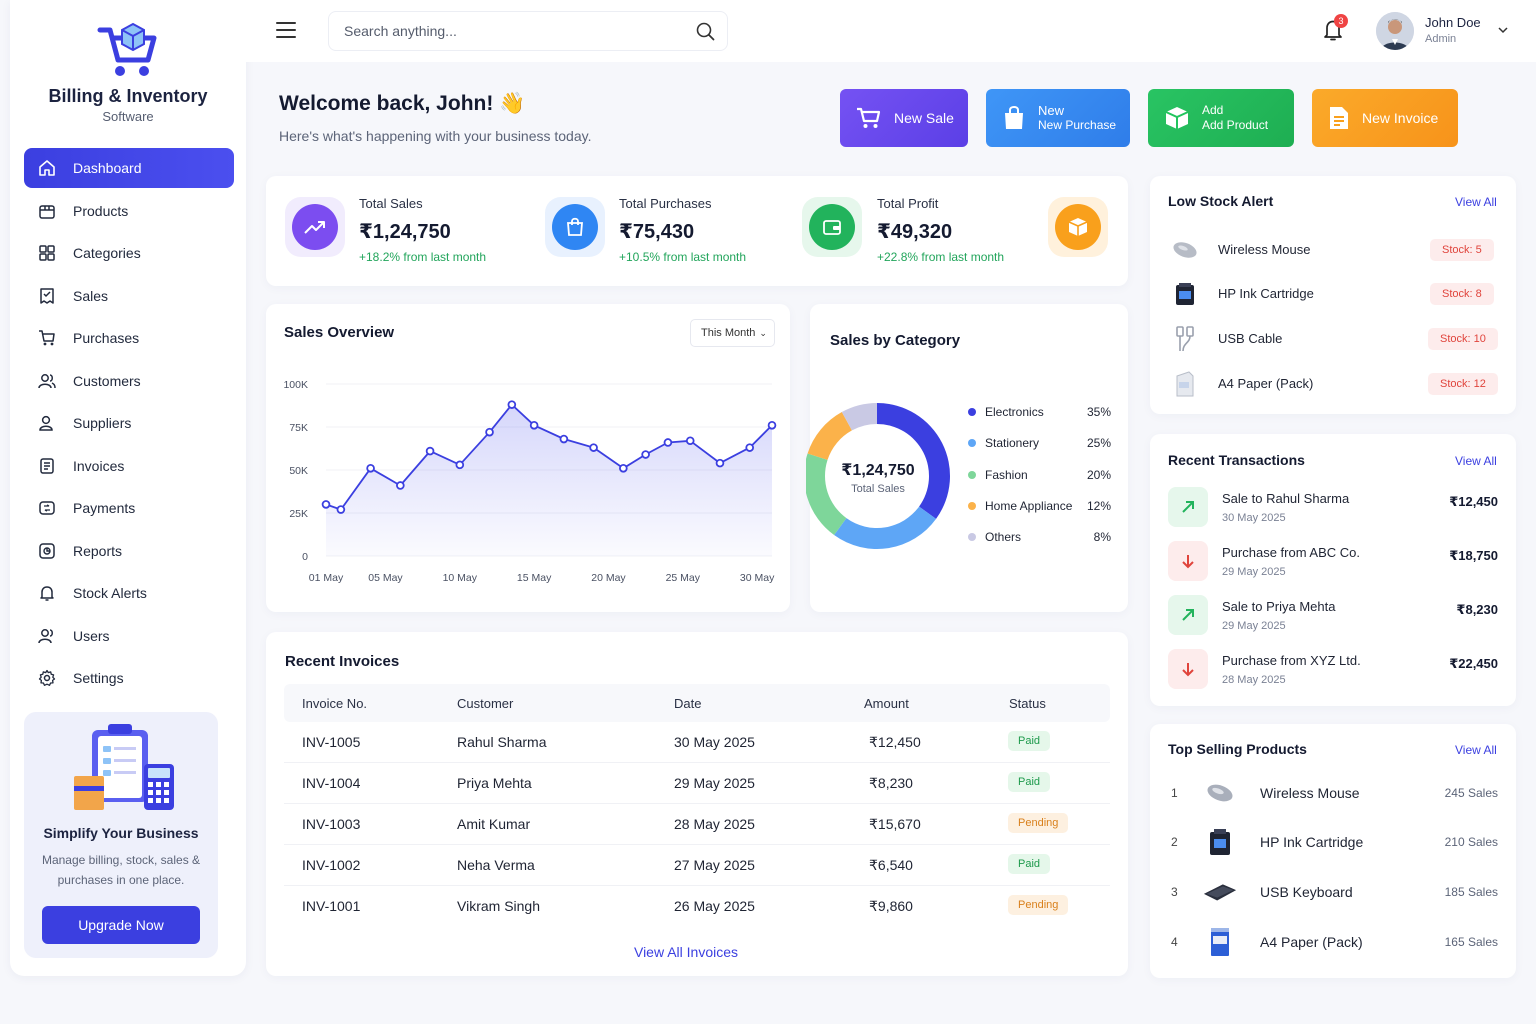  Describe the element at coordinates (1014, 412) in the screenshot. I see `legend-label: Electronics` at that location.